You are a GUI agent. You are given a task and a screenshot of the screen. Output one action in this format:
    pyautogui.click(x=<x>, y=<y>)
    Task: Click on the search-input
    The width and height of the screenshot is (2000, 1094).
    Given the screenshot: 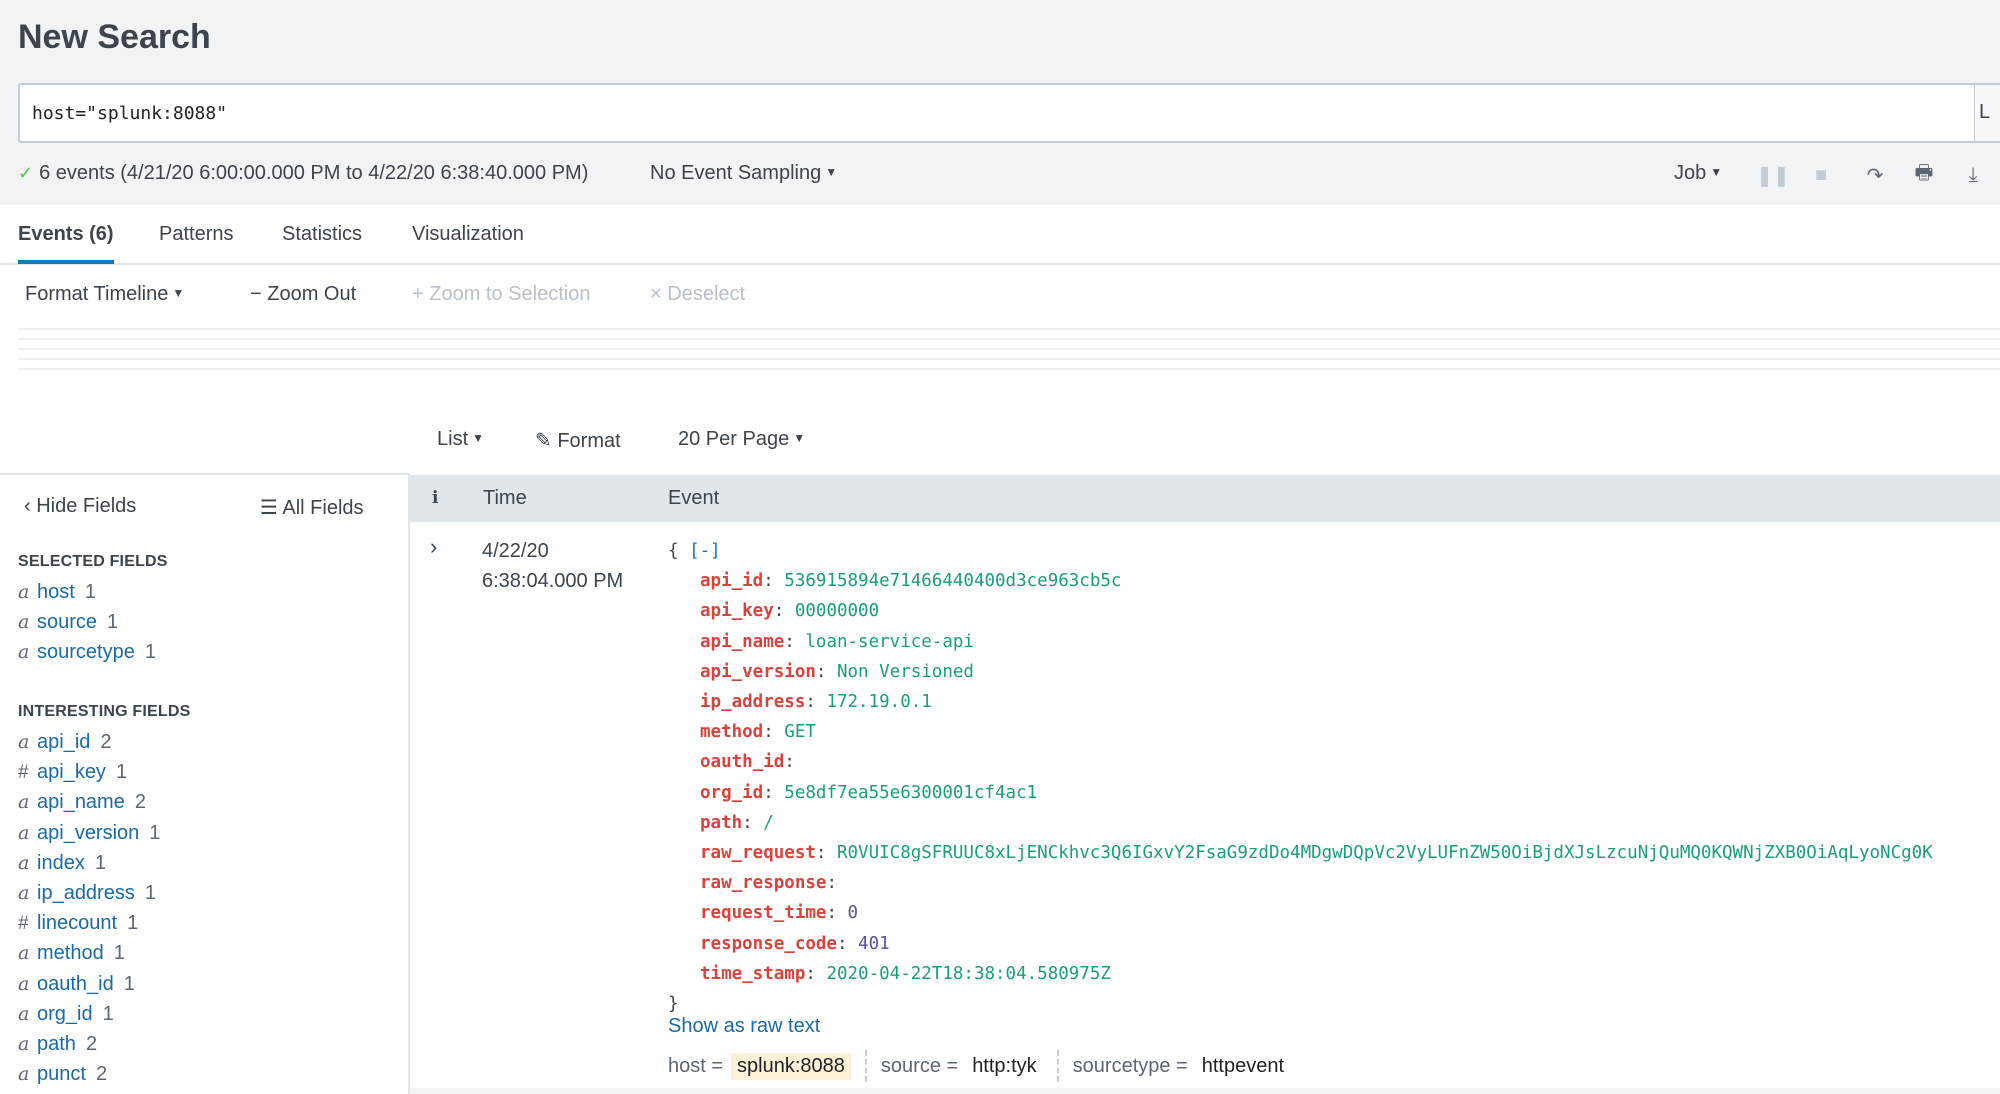 What is the action you would take?
    pyautogui.click(x=997, y=113)
    